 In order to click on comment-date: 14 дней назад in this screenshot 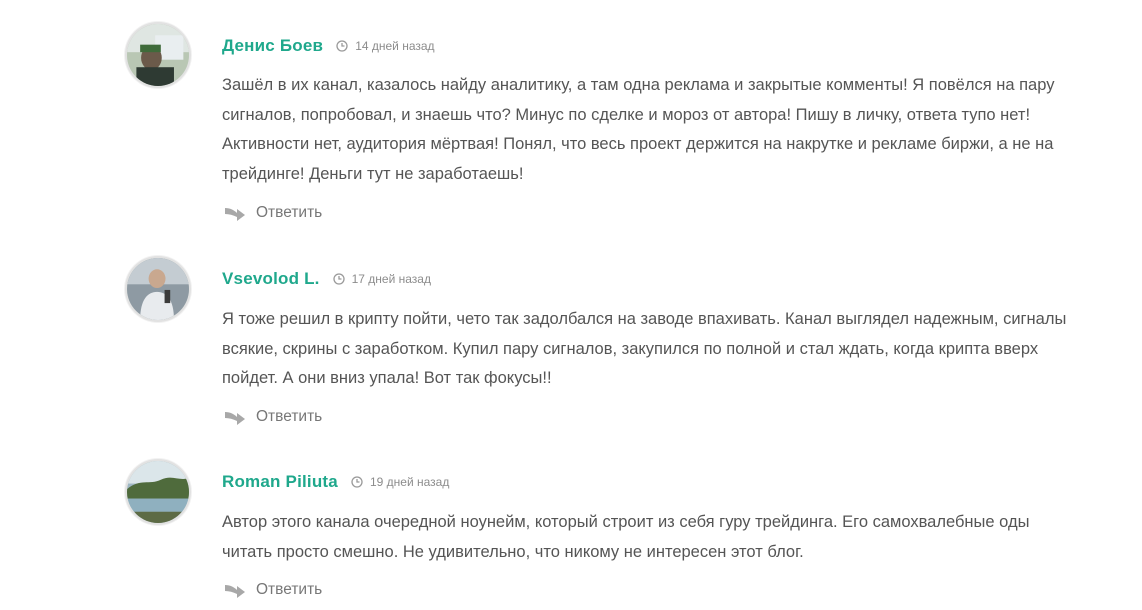, I will do `click(394, 46)`.